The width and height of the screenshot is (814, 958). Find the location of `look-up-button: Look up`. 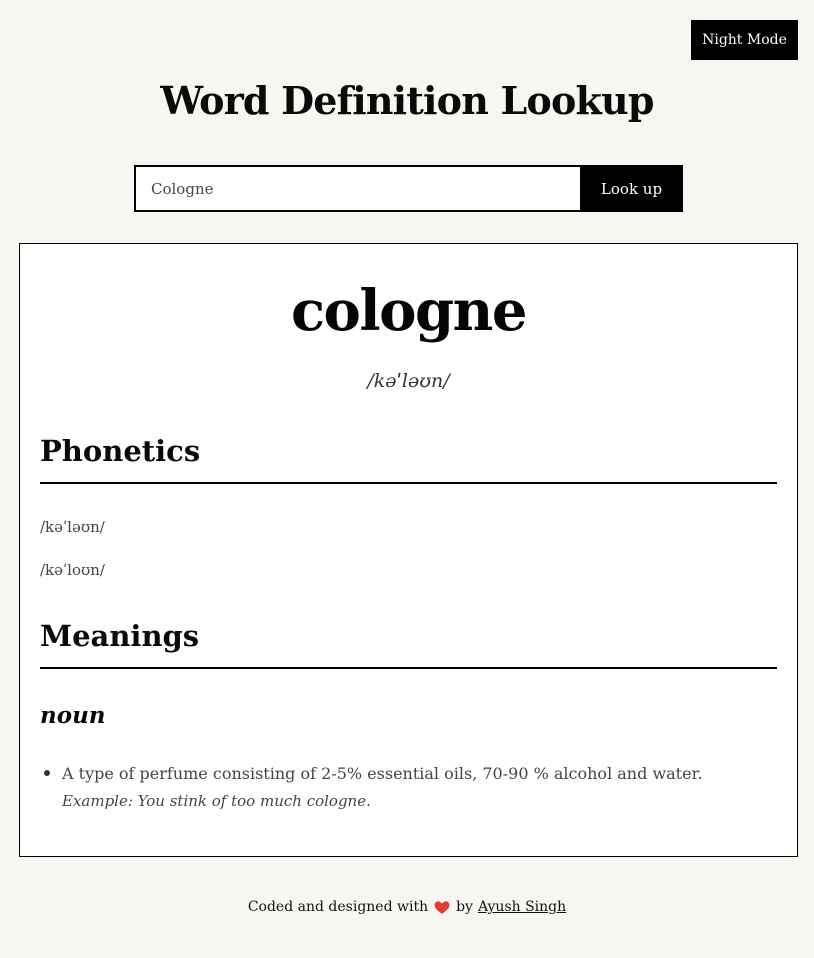

look-up-button: Look up is located at coordinates (631, 188).